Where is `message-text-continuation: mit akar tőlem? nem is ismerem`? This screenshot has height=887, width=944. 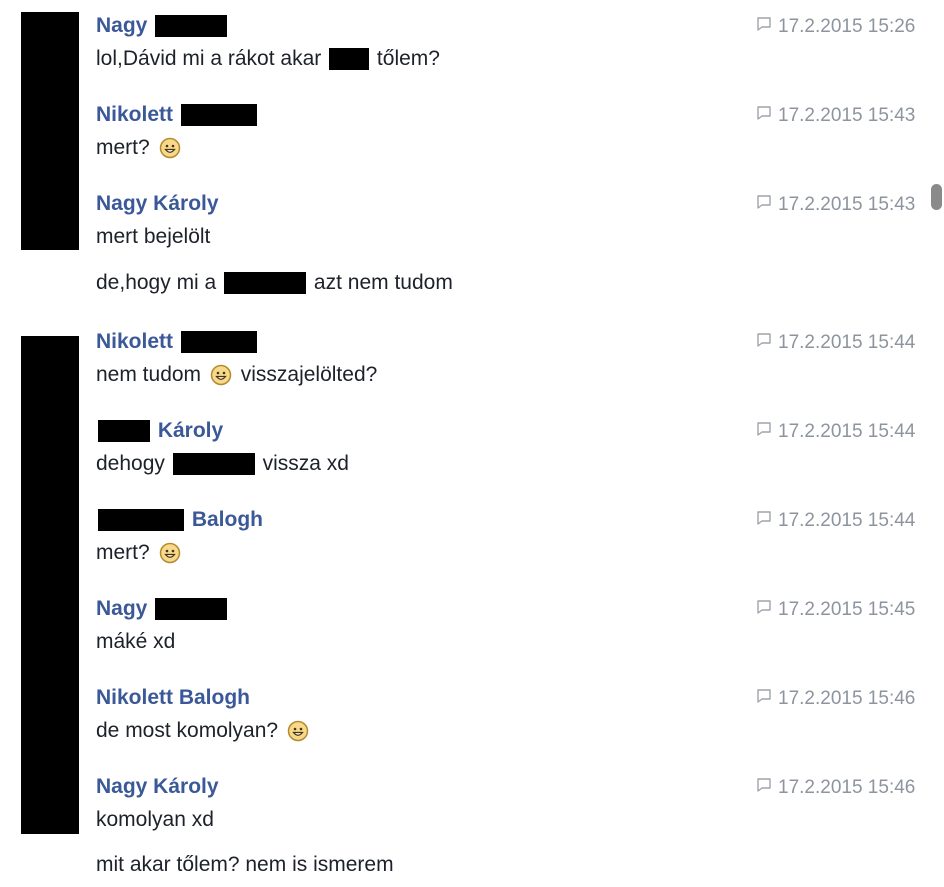
message-text-continuation: mit akar tőlem? nem is ismerem is located at coordinates (245, 865).